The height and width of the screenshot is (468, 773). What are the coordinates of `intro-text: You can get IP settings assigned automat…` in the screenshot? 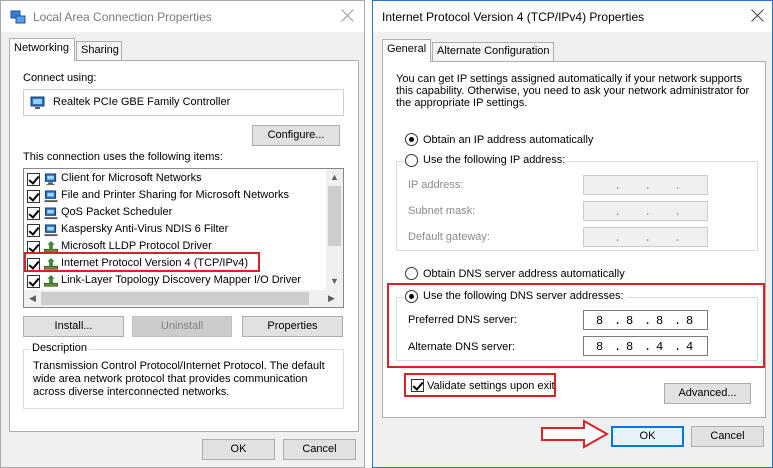 It's located at (573, 91).